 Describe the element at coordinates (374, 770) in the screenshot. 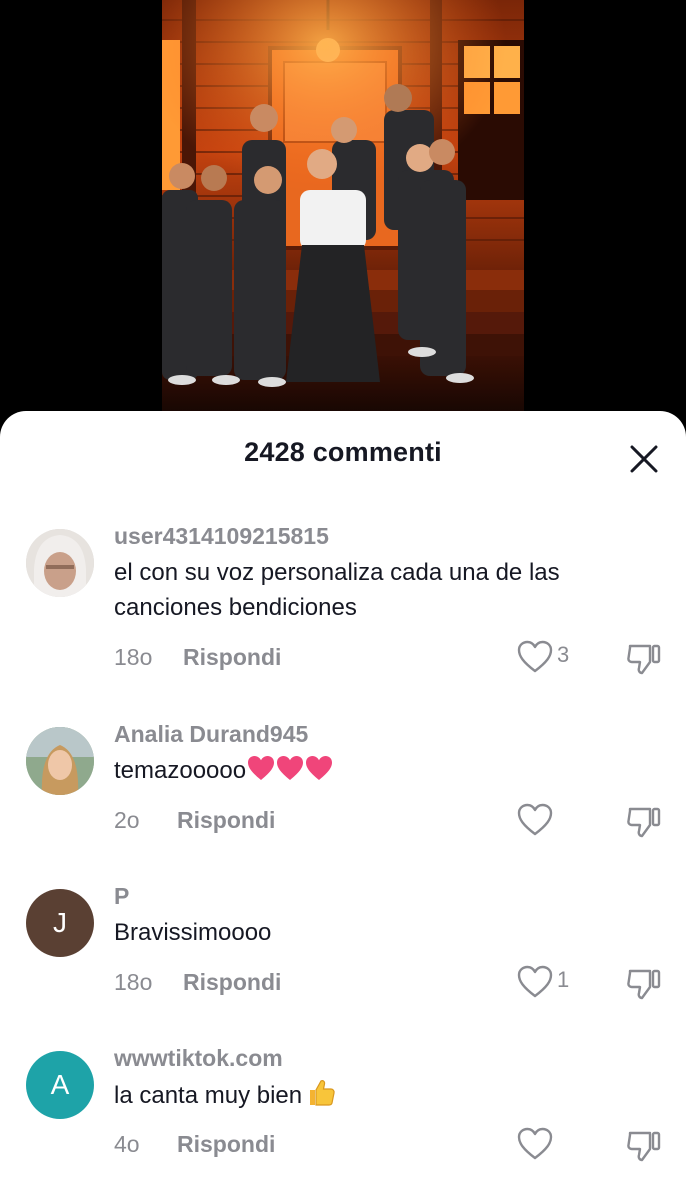

I see `comment-text: temazooooo` at that location.